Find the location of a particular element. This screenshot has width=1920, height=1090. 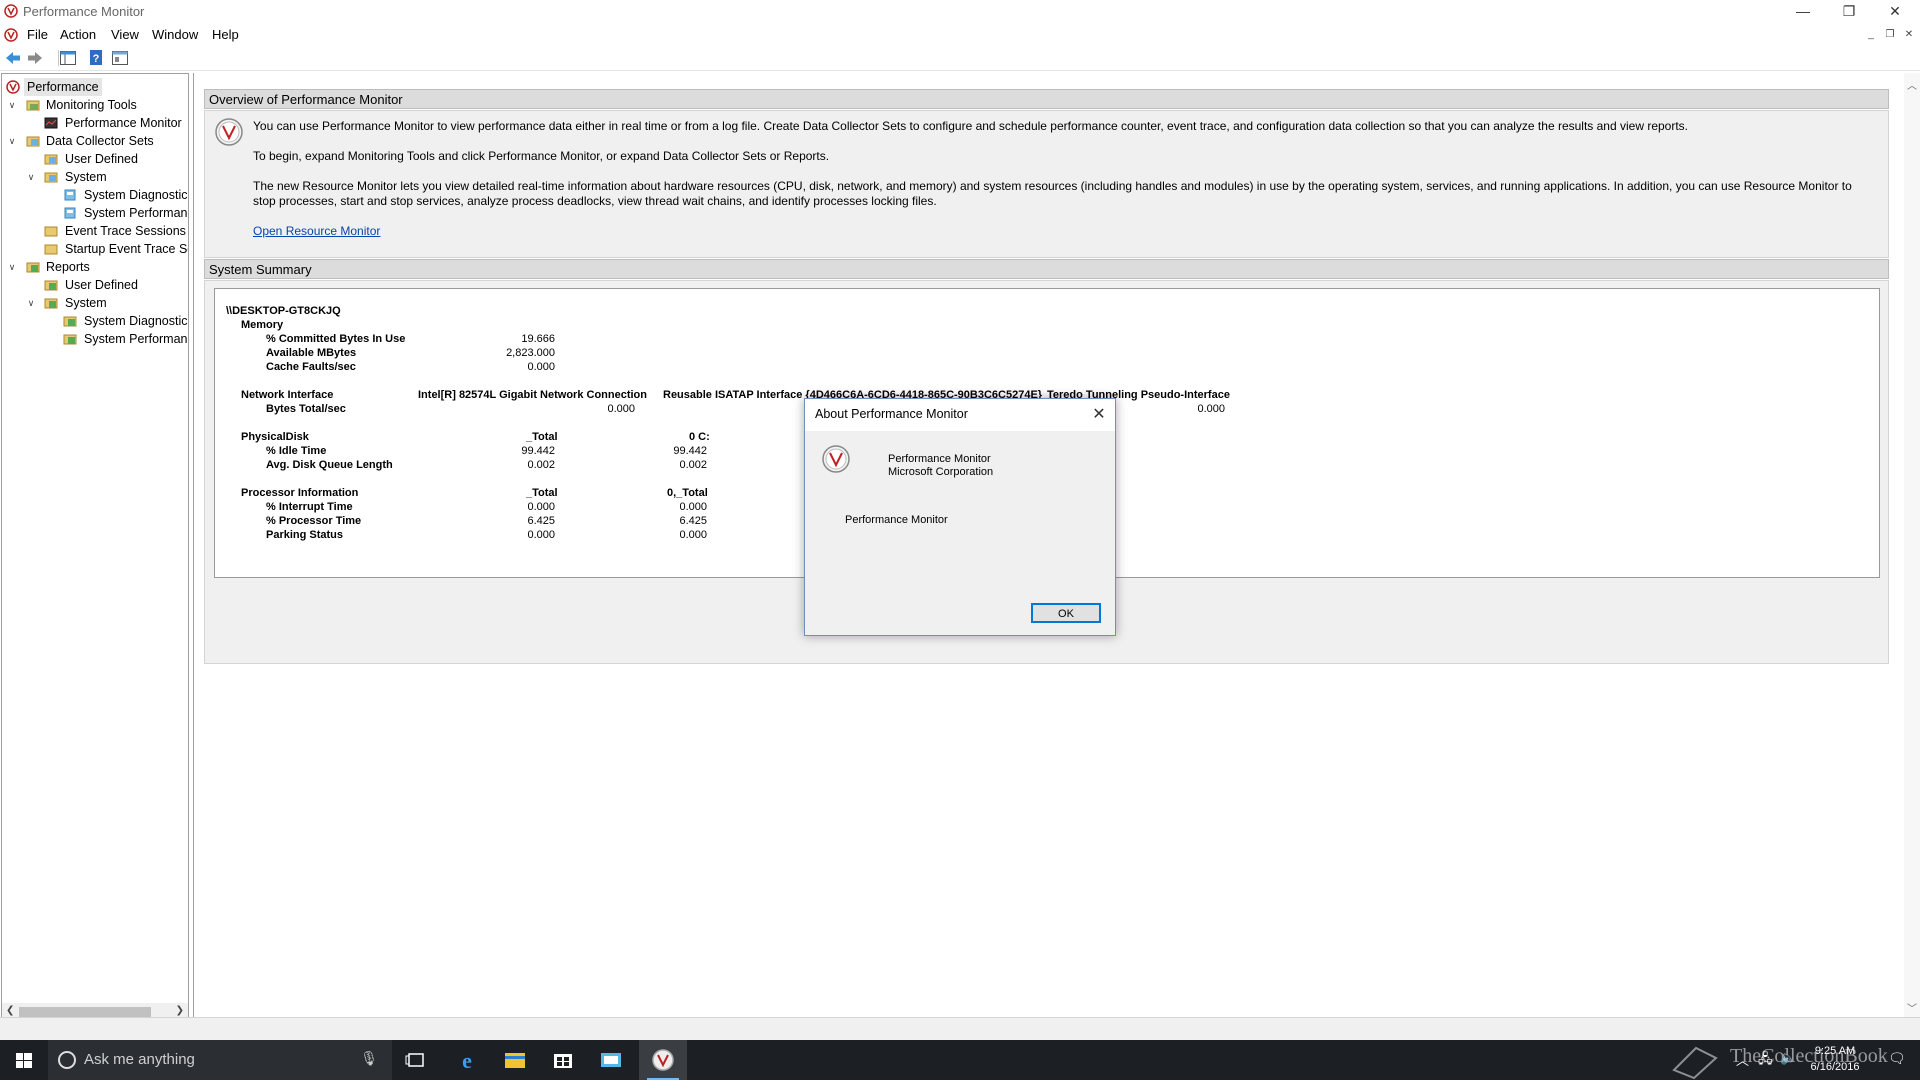

processor-col-2: 0,_Total is located at coordinates (687, 493).